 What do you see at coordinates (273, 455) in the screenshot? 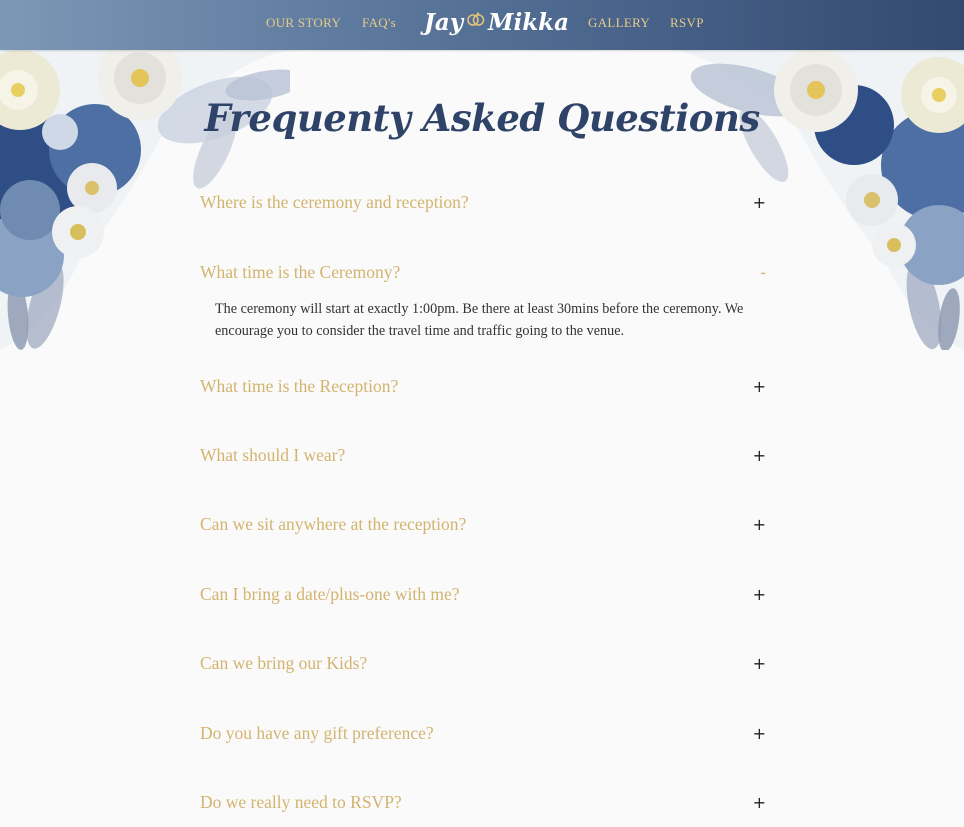
I see `faq-question: What should I wear?` at bounding box center [273, 455].